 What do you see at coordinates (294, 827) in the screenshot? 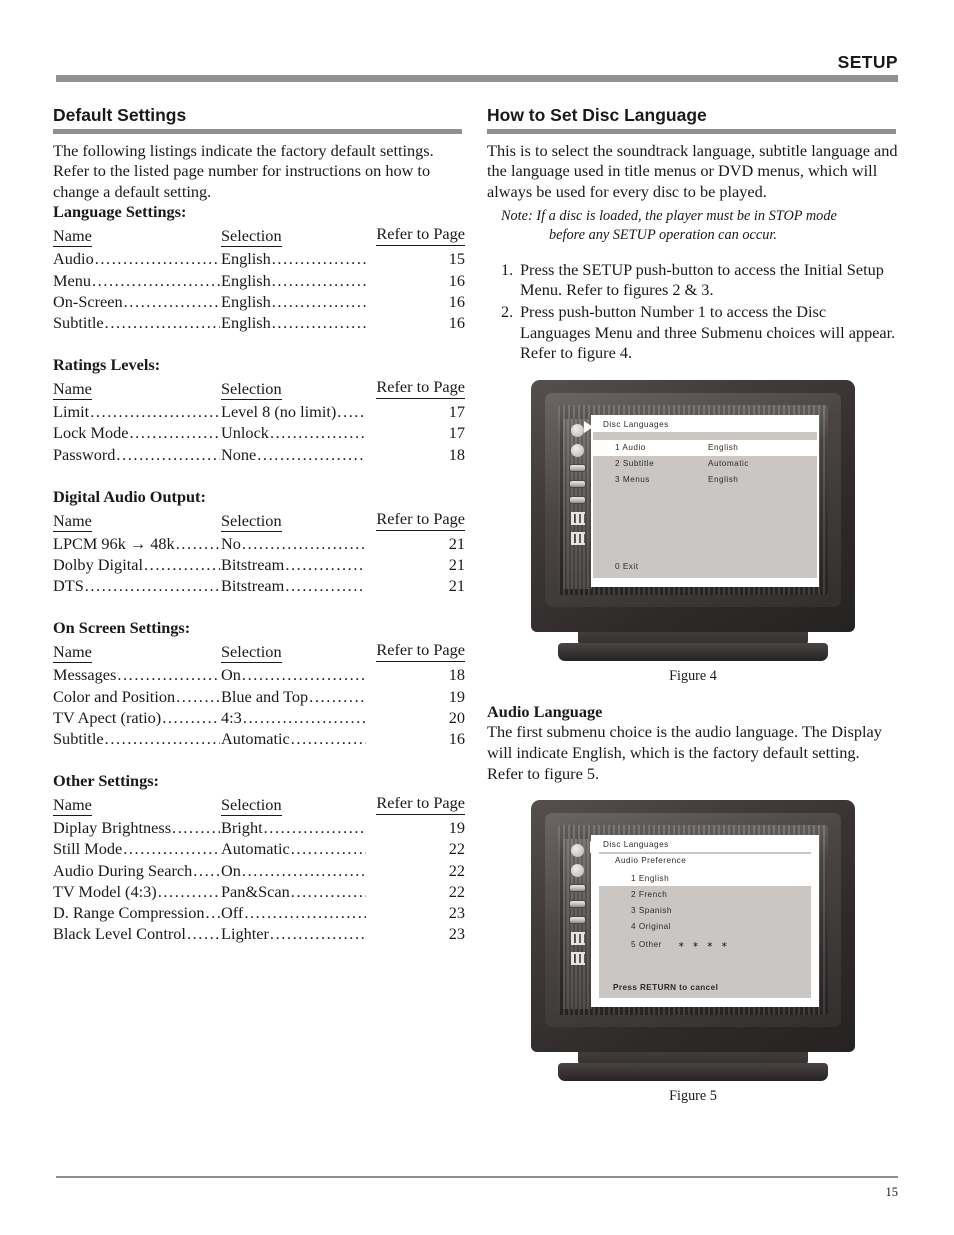
I see `setting-selection-cell: Bright` at bounding box center [294, 827].